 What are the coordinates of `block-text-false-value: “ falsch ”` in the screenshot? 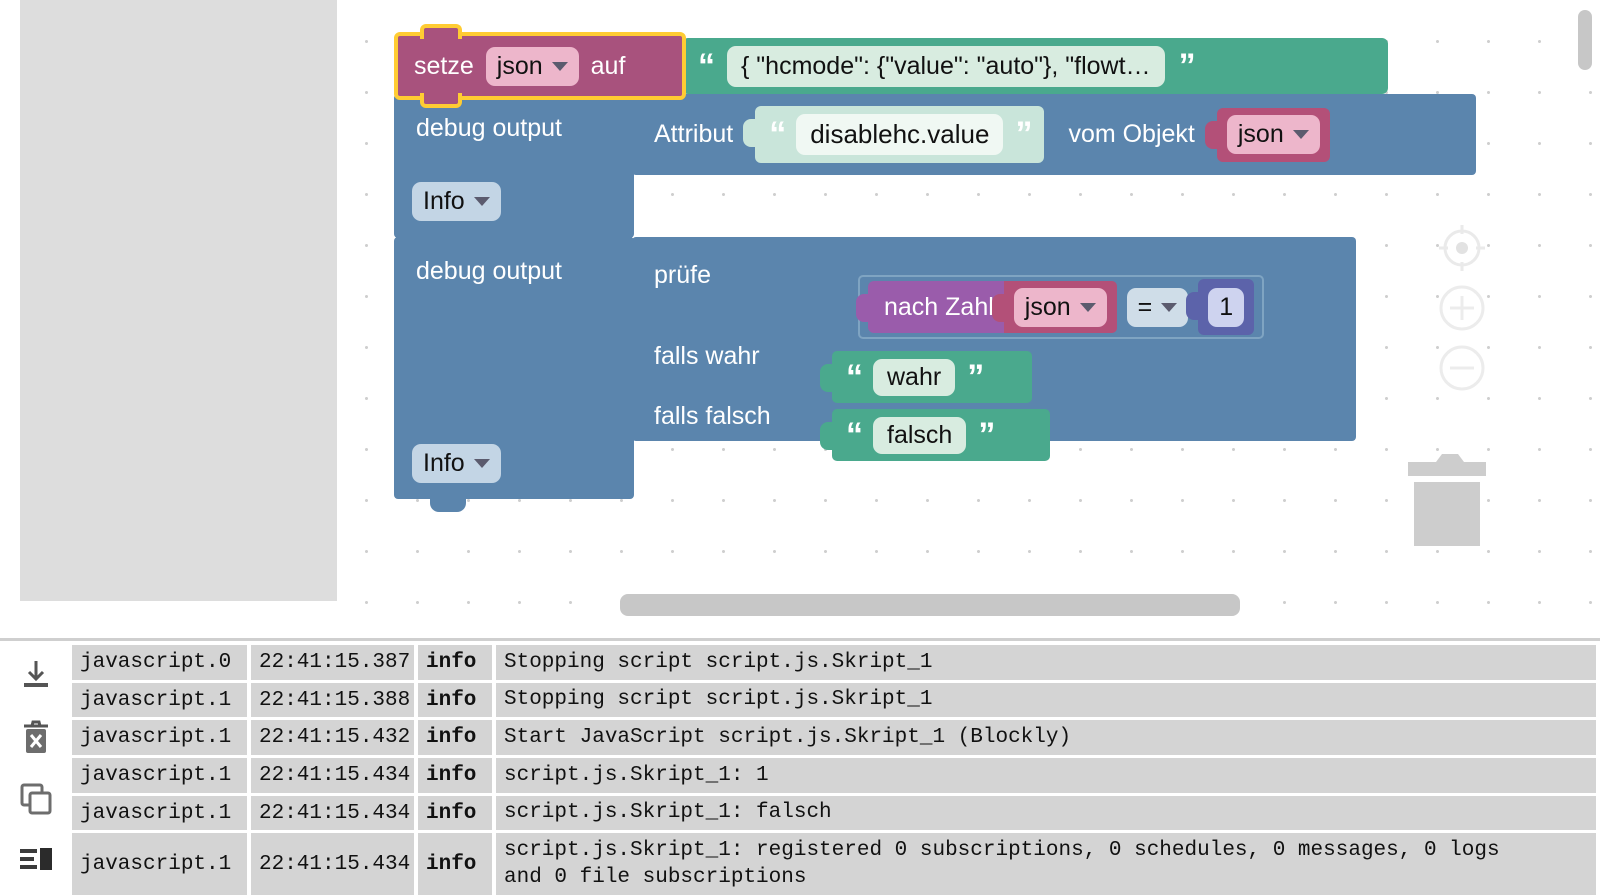 It's located at (935, 435).